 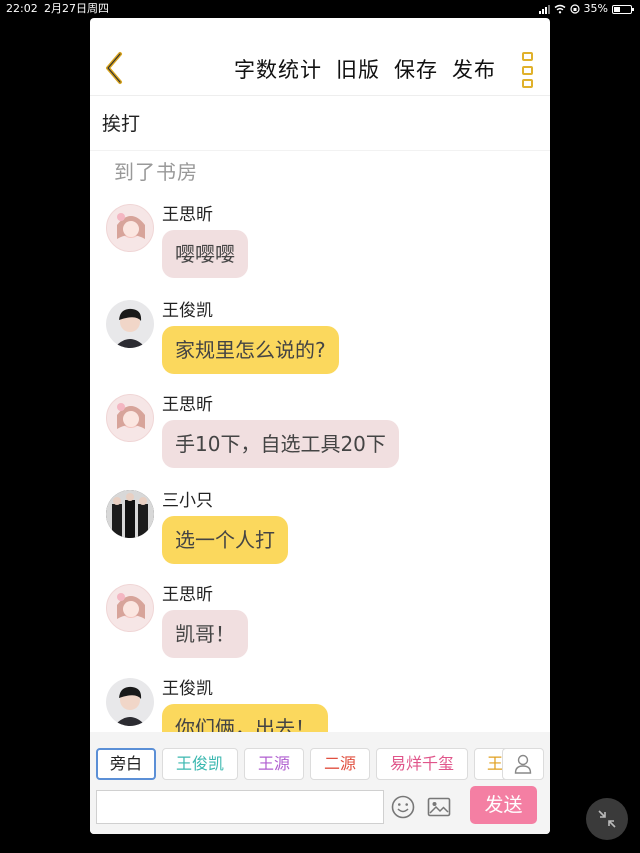 What do you see at coordinates (205, 254) in the screenshot?
I see `message-bubble: 嘤嘤嘤` at bounding box center [205, 254].